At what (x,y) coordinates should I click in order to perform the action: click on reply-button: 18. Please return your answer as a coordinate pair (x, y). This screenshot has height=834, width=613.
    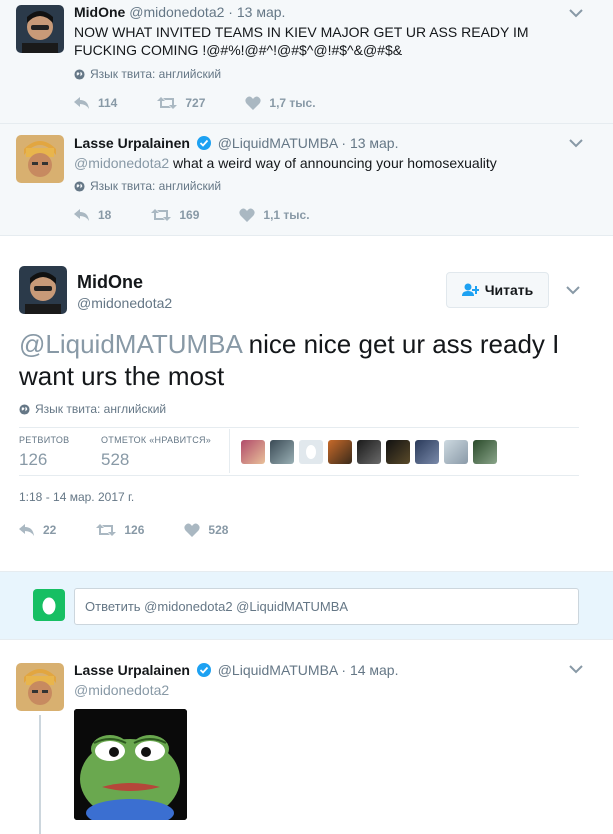
    Looking at the image, I should click on (92, 215).